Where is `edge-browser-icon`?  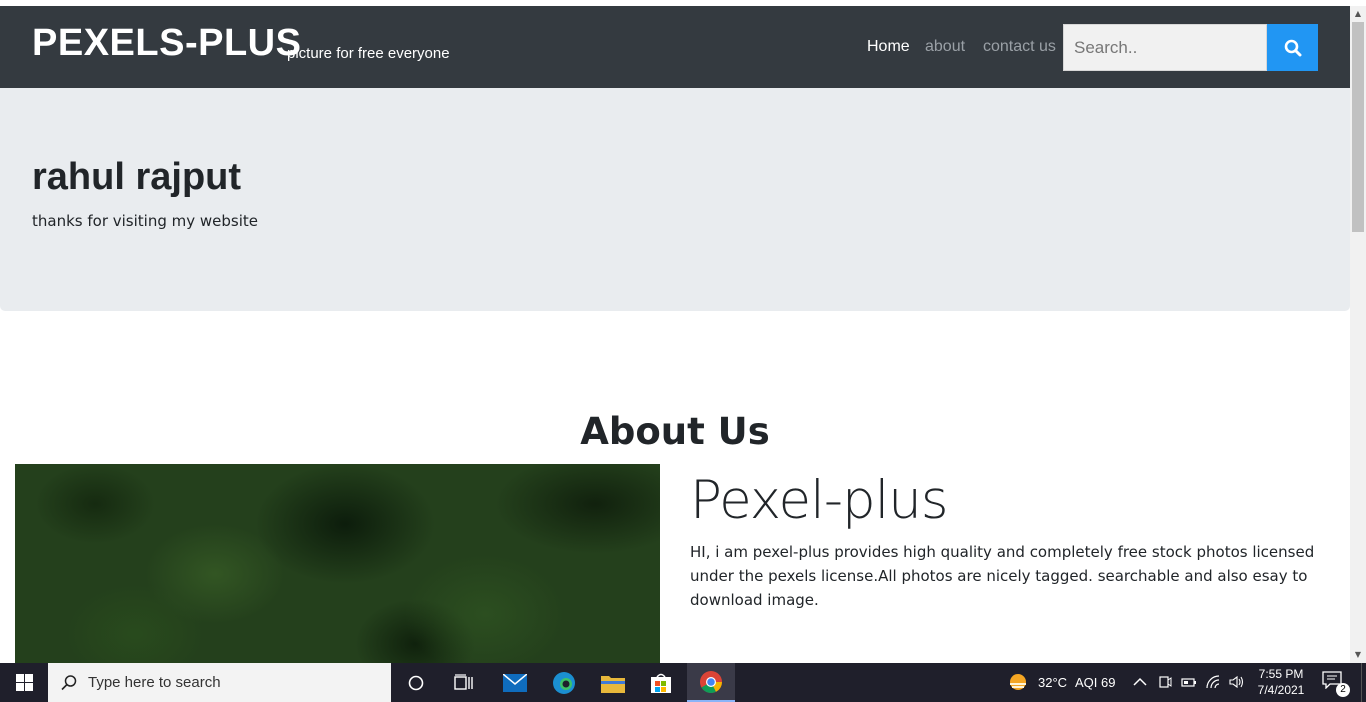
edge-browser-icon is located at coordinates (564, 682).